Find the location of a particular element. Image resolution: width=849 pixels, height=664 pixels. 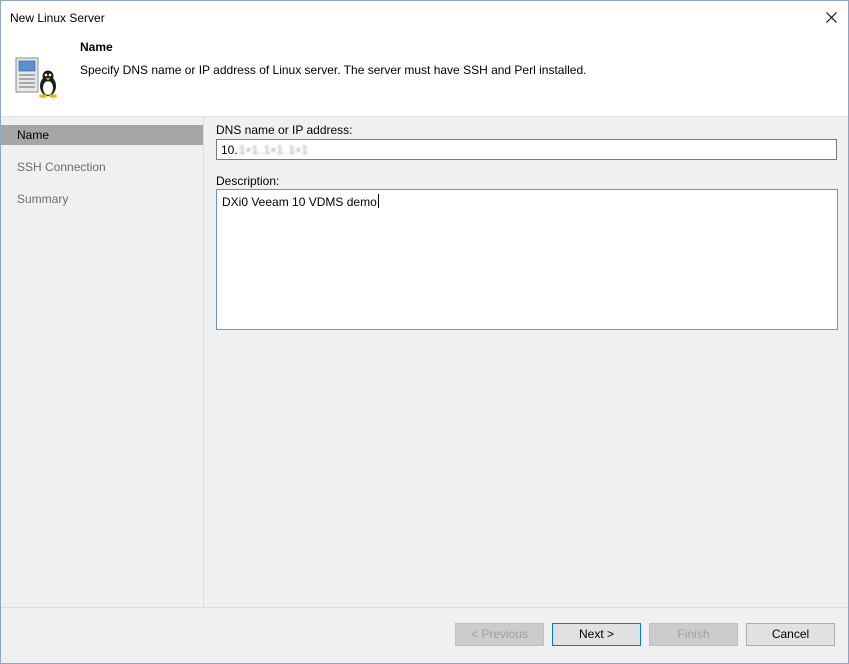

nav-item-ssh-connection: SSH Connection is located at coordinates (102, 167).